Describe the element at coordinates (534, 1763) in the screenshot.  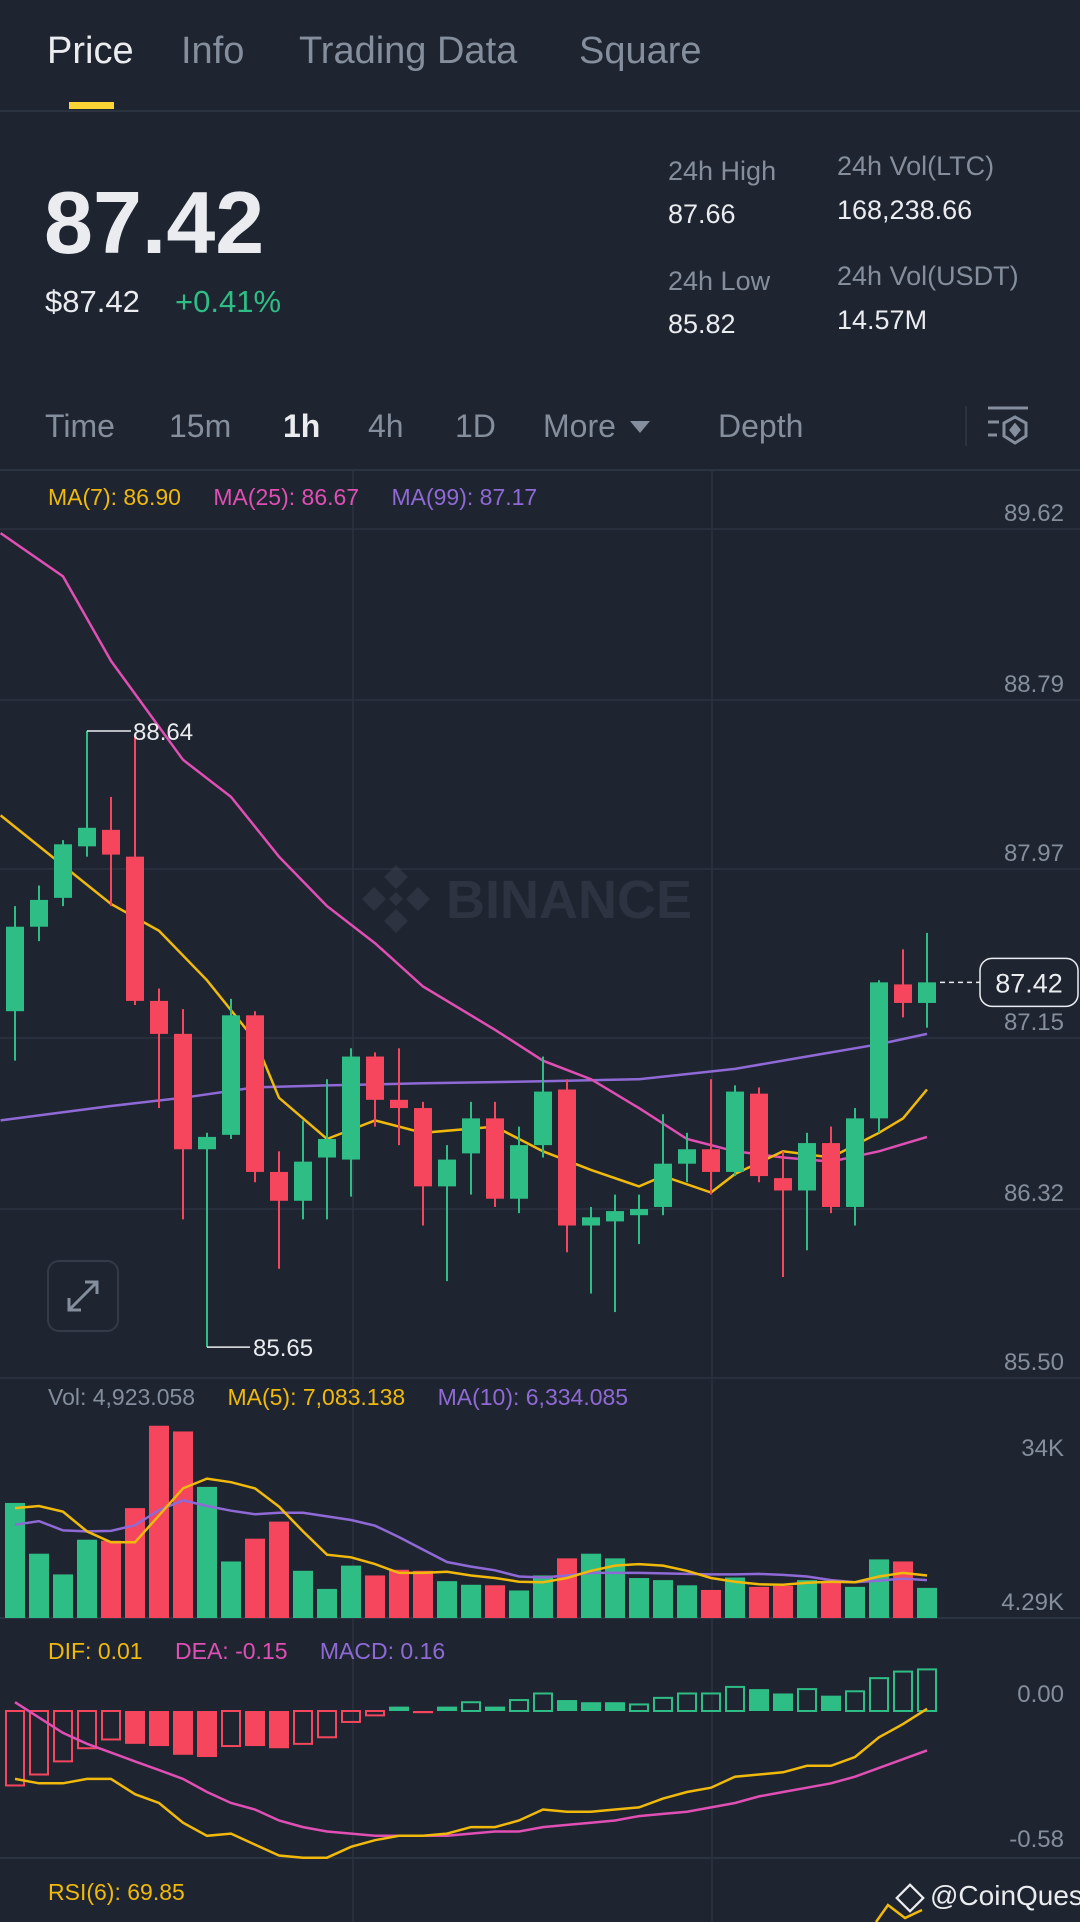
I see `macd-pane: 0.00 -0.58` at that location.